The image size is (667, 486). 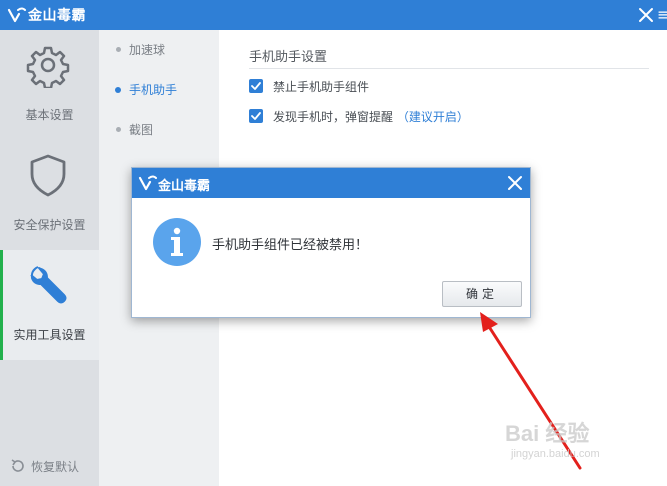 I want to click on subnav-item-phone-assistant: 手机助手, so click(x=159, y=90).